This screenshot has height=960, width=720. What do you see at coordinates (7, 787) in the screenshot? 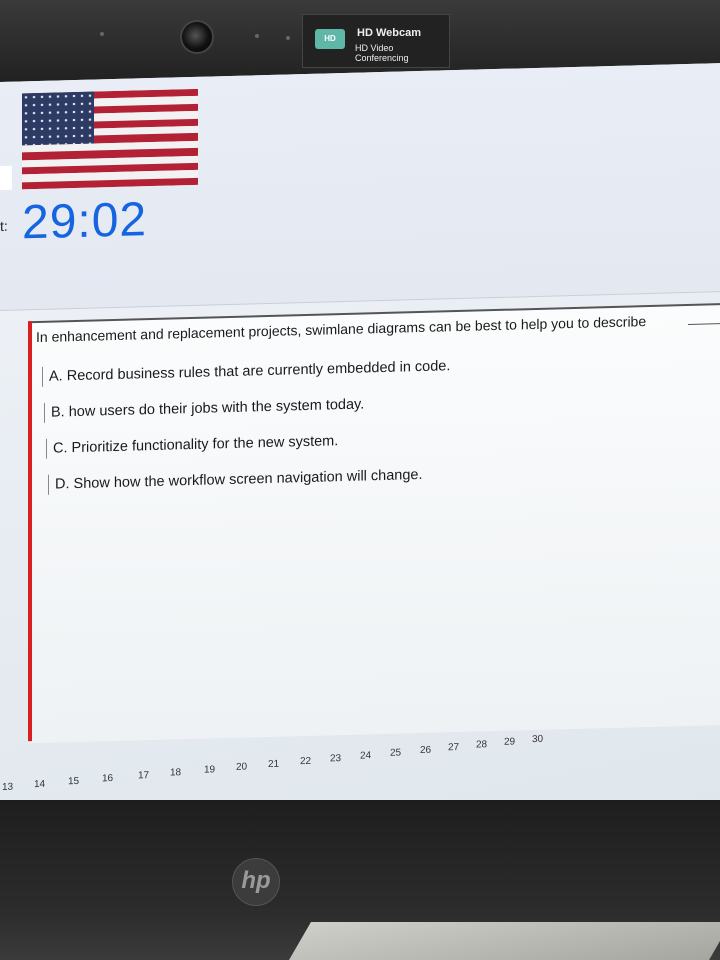
I see `page-link-13: 13` at bounding box center [7, 787].